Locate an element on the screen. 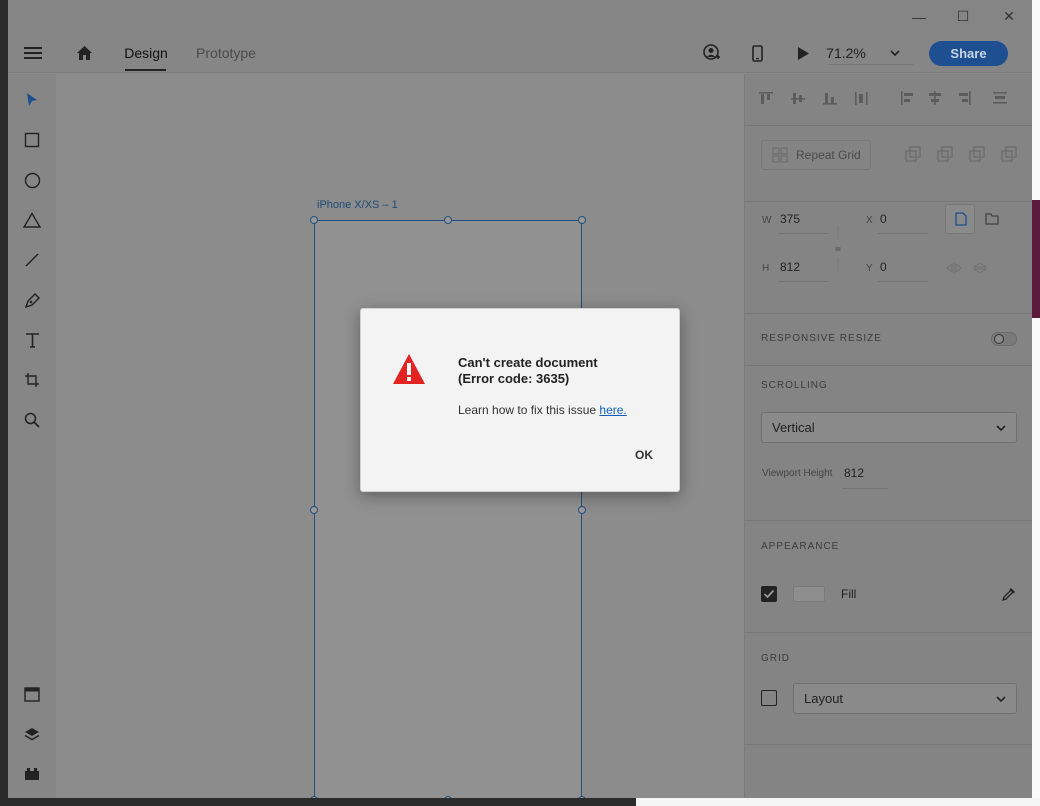 The height and width of the screenshot is (806, 1040). dialog-error-code: (Error code: 3635) is located at coordinates (514, 378).